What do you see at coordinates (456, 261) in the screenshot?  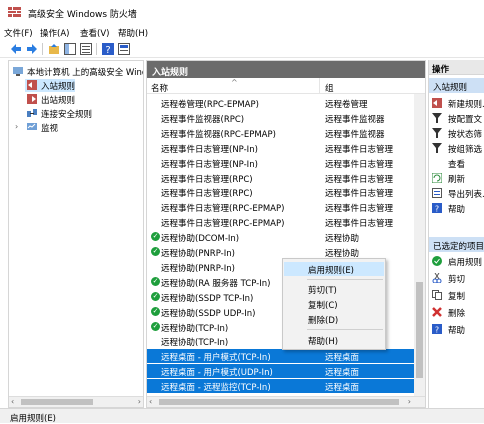 I see `action-enable-rule: 启用规则` at bounding box center [456, 261].